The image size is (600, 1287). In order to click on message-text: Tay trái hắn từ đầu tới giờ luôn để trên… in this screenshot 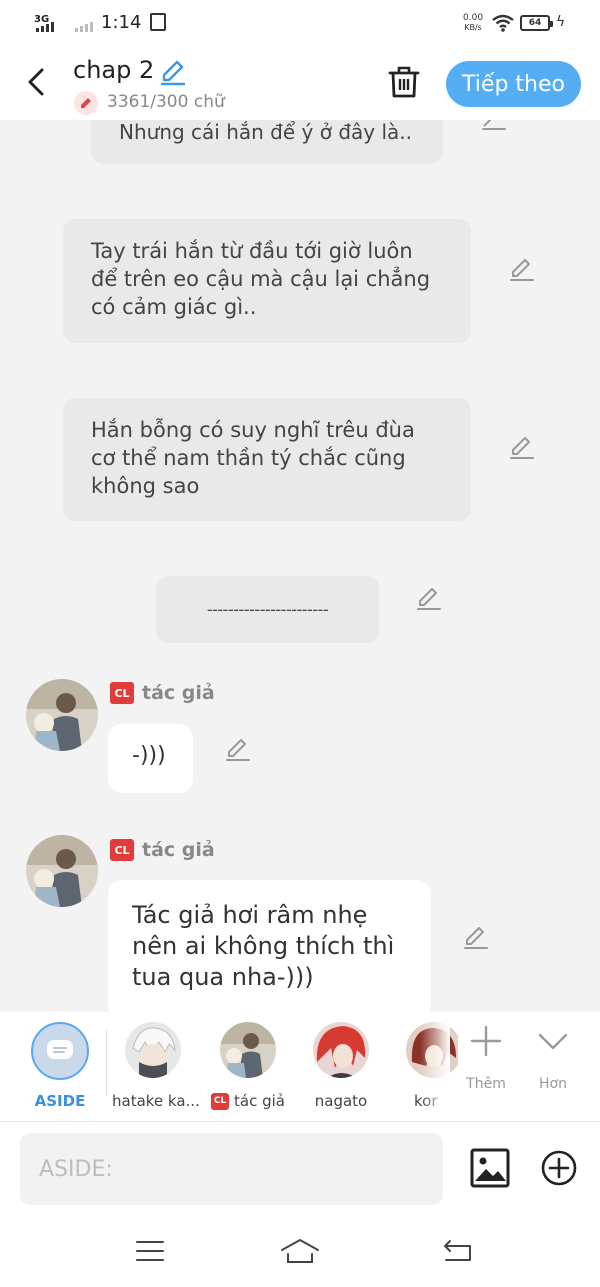, I will do `click(261, 279)`.